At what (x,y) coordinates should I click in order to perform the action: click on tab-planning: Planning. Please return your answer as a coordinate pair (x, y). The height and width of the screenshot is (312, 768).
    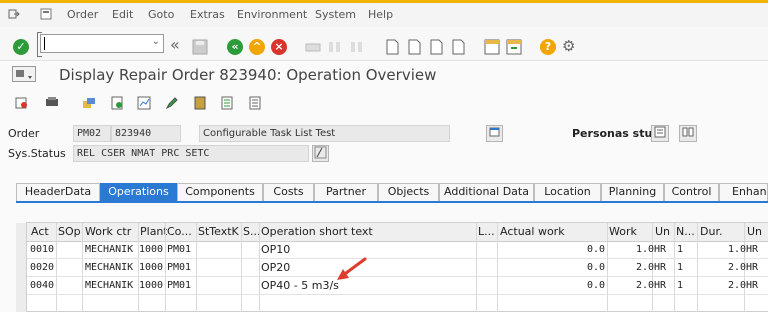
    Looking at the image, I should click on (632, 192).